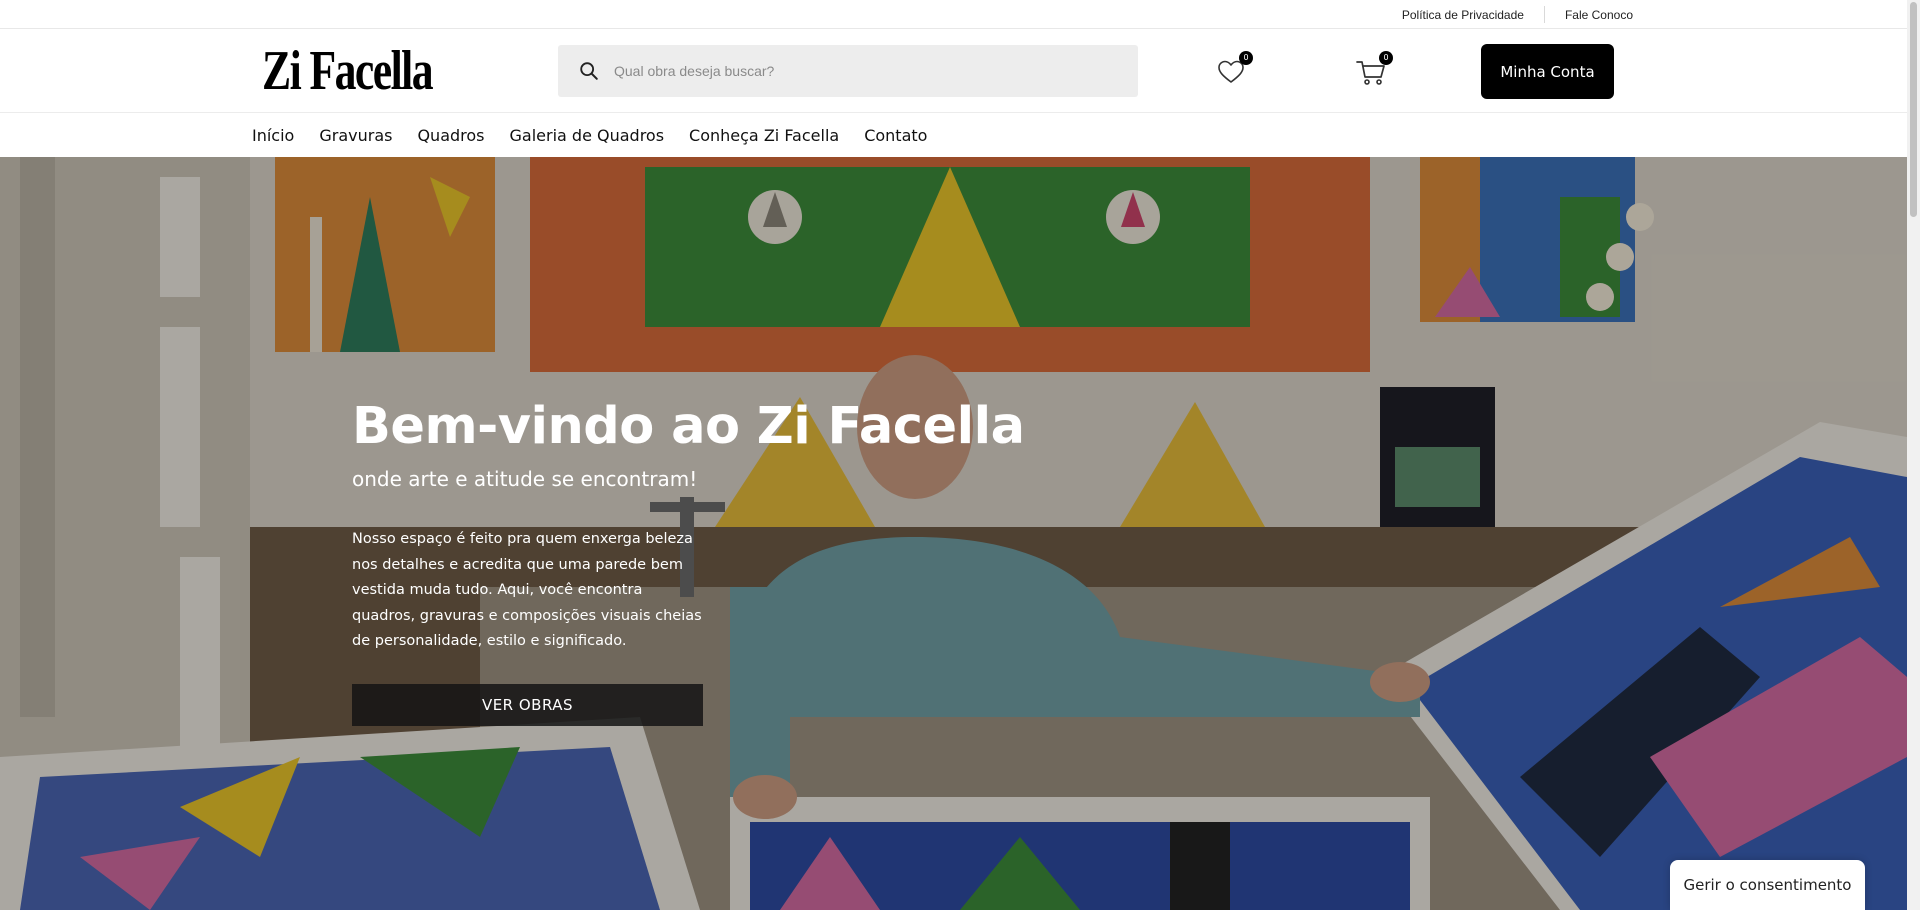  I want to click on cart-count-badge: 0, so click(1386, 58).